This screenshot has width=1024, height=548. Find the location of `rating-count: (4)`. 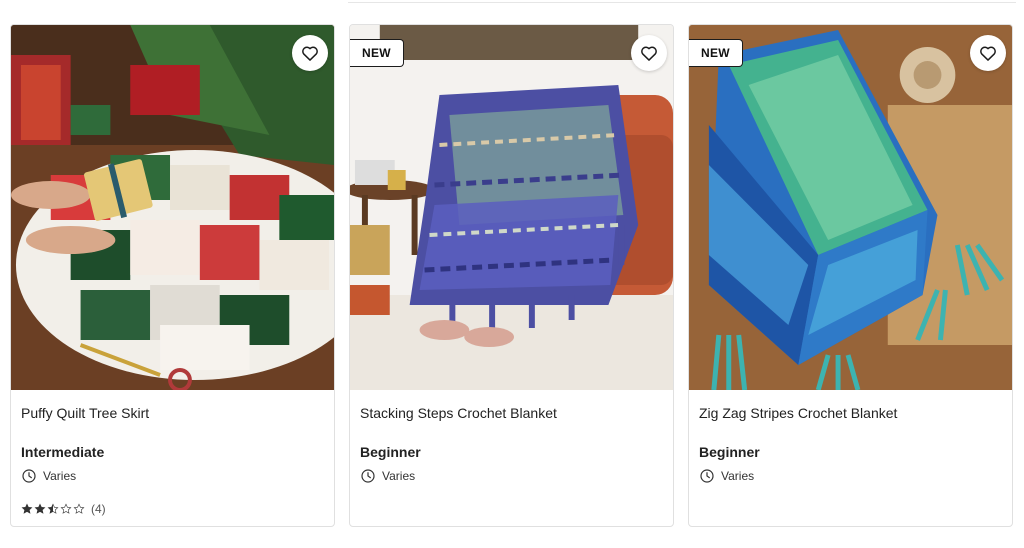

rating-count: (4) is located at coordinates (98, 509).